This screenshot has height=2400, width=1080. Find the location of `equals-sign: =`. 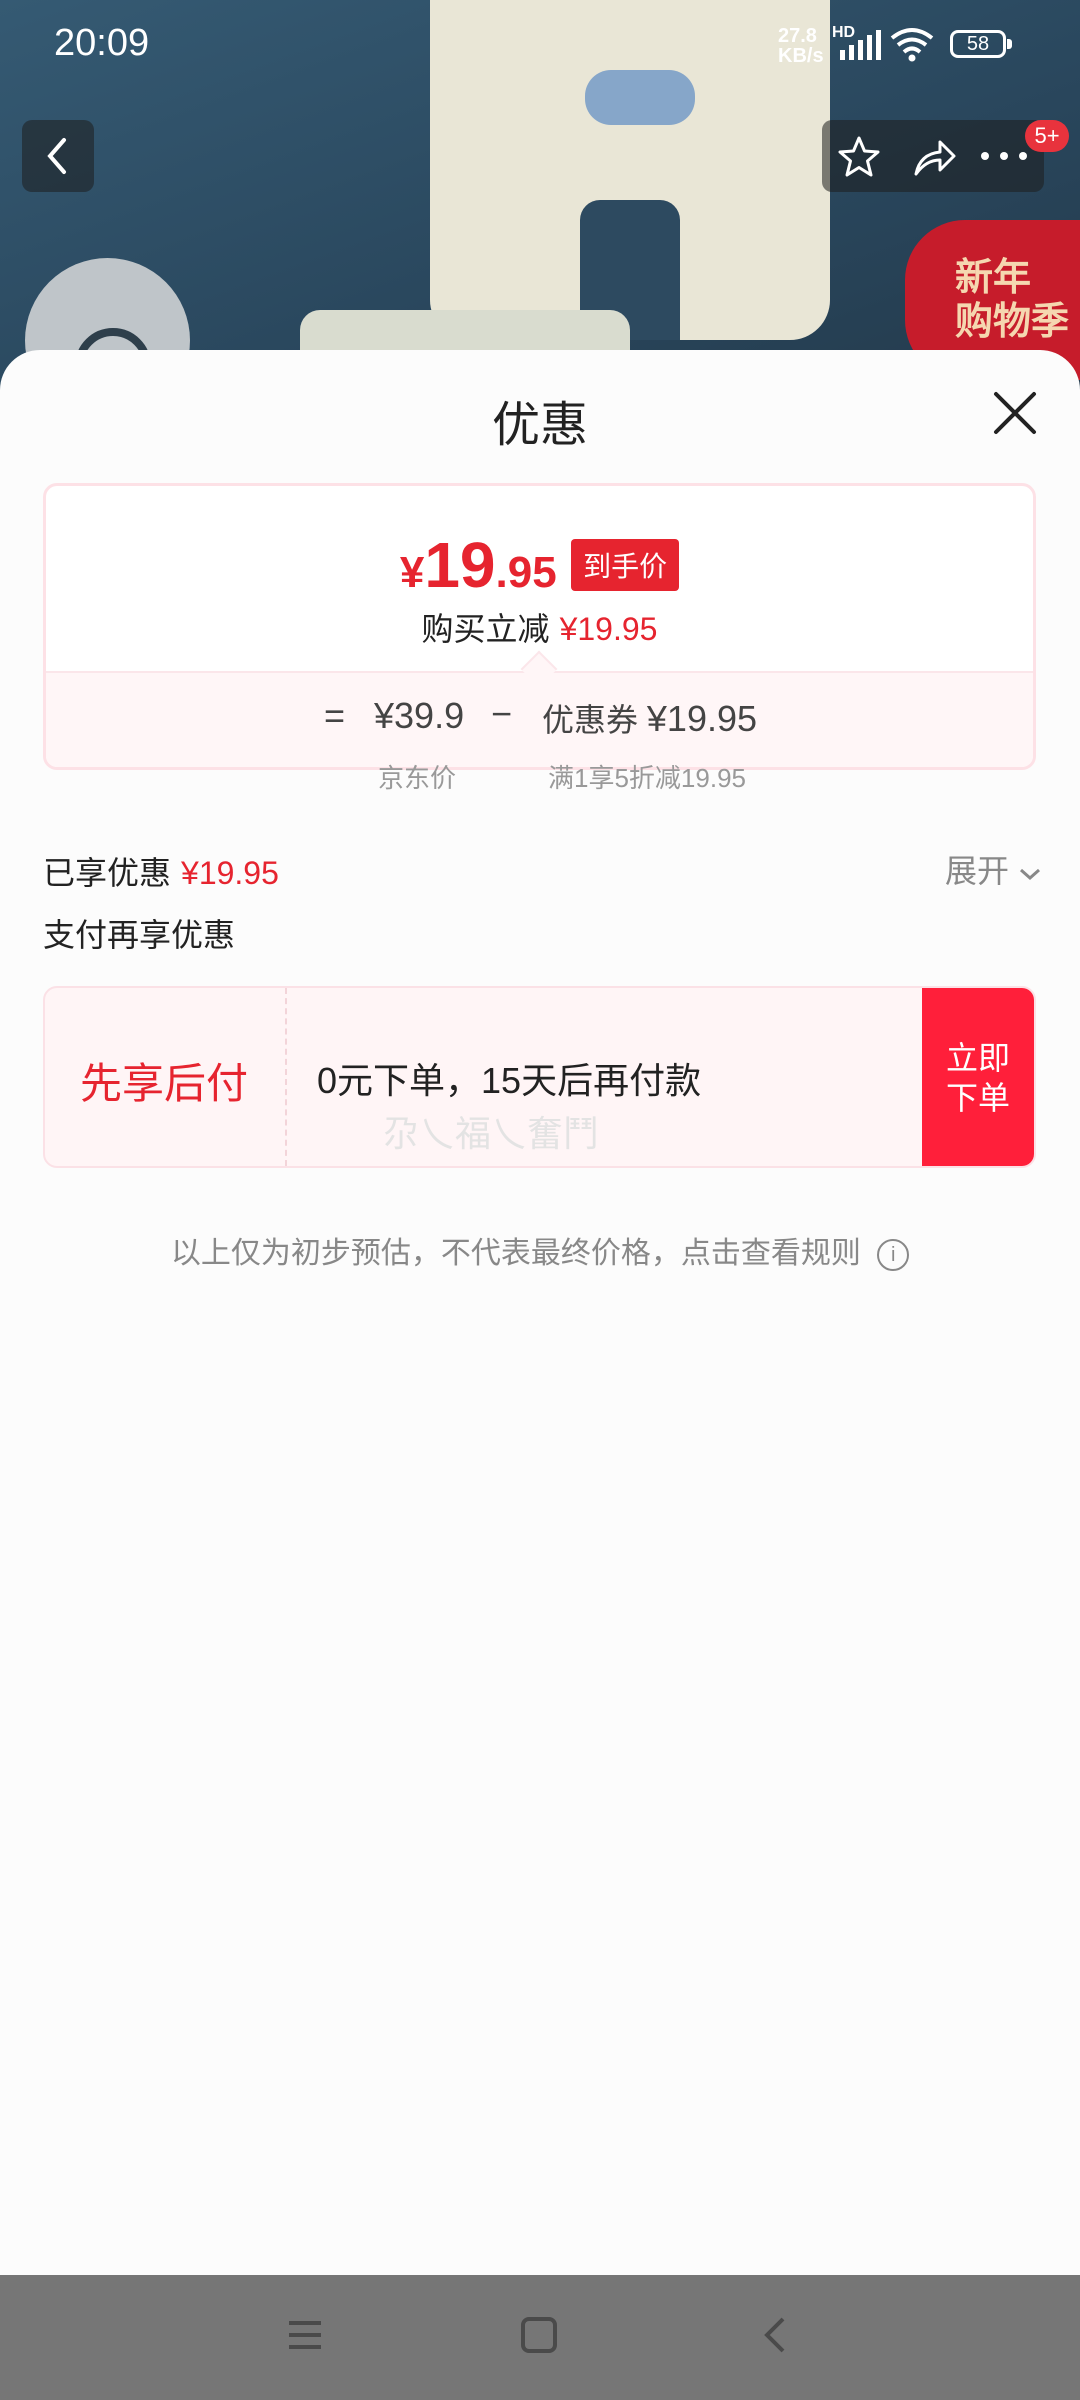

equals-sign: = is located at coordinates (335, 715).